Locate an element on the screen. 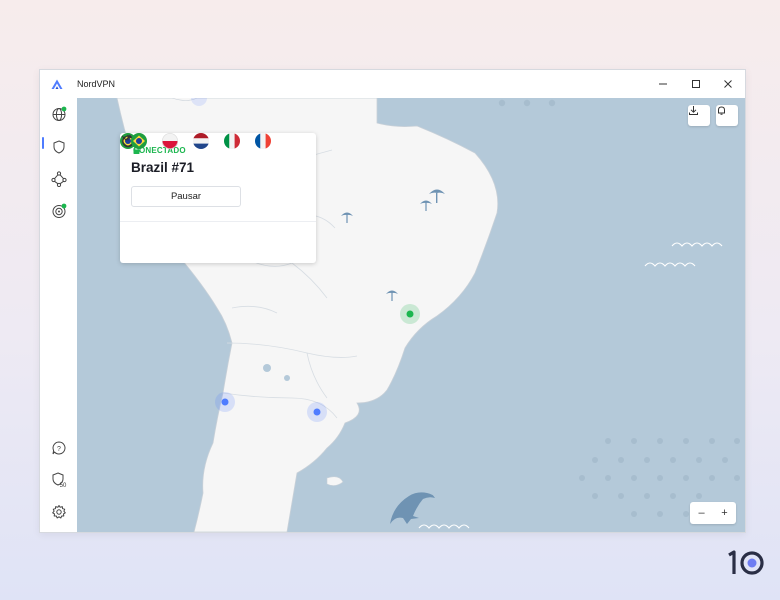  meshnet-icon is located at coordinates (59, 179).